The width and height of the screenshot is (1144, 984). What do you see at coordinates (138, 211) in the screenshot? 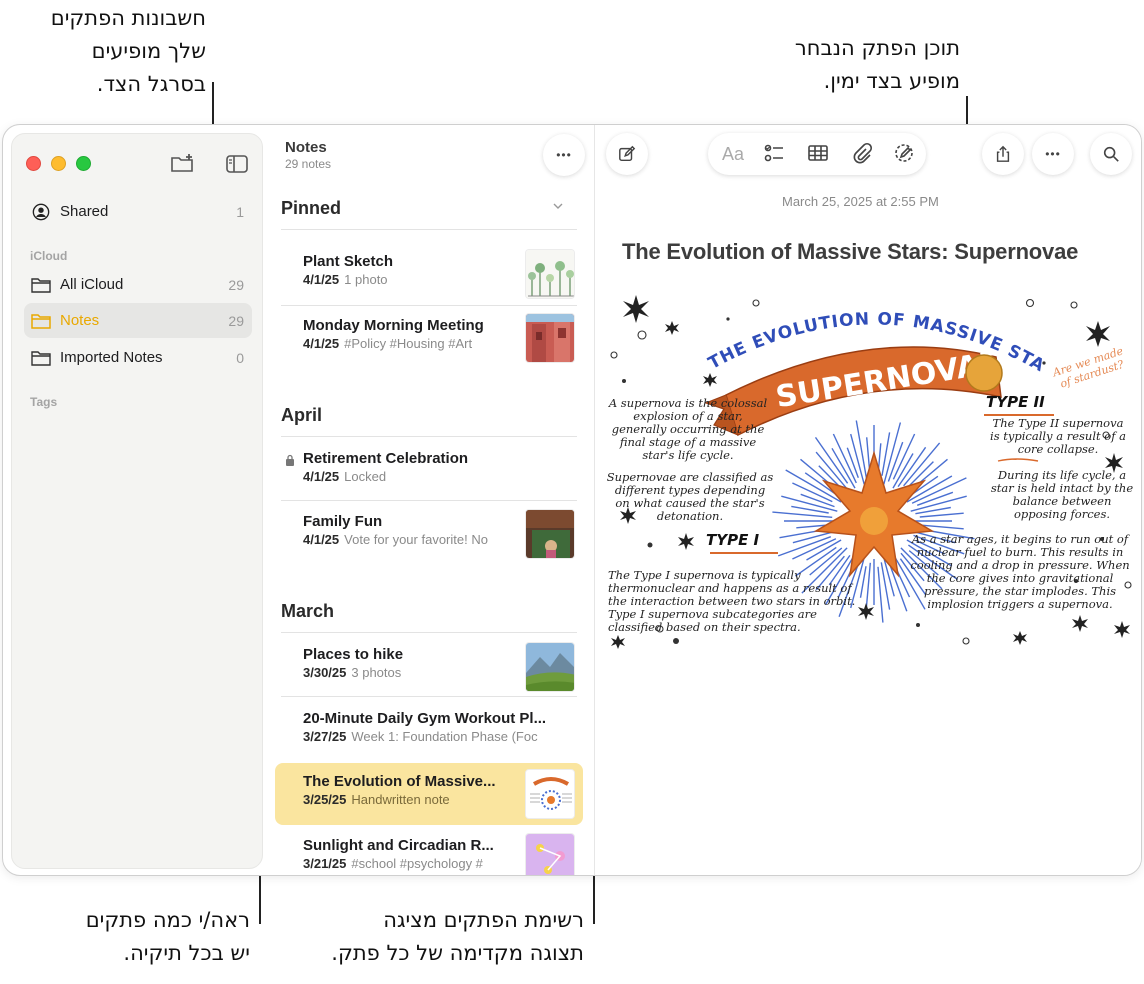
I see `sidebar-item-shared: Shared 1` at bounding box center [138, 211].